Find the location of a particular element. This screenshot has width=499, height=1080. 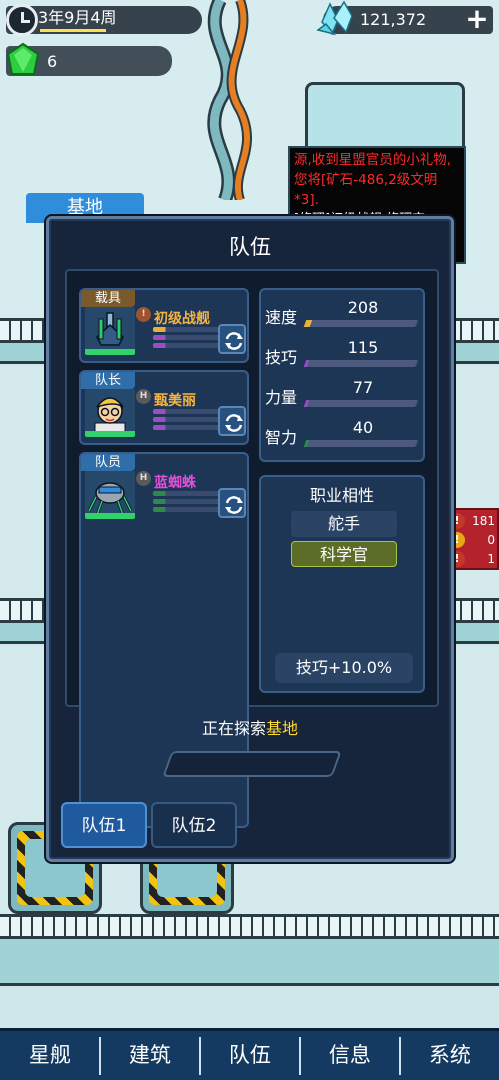

stat-label: 技巧 is located at coordinates (281, 357).